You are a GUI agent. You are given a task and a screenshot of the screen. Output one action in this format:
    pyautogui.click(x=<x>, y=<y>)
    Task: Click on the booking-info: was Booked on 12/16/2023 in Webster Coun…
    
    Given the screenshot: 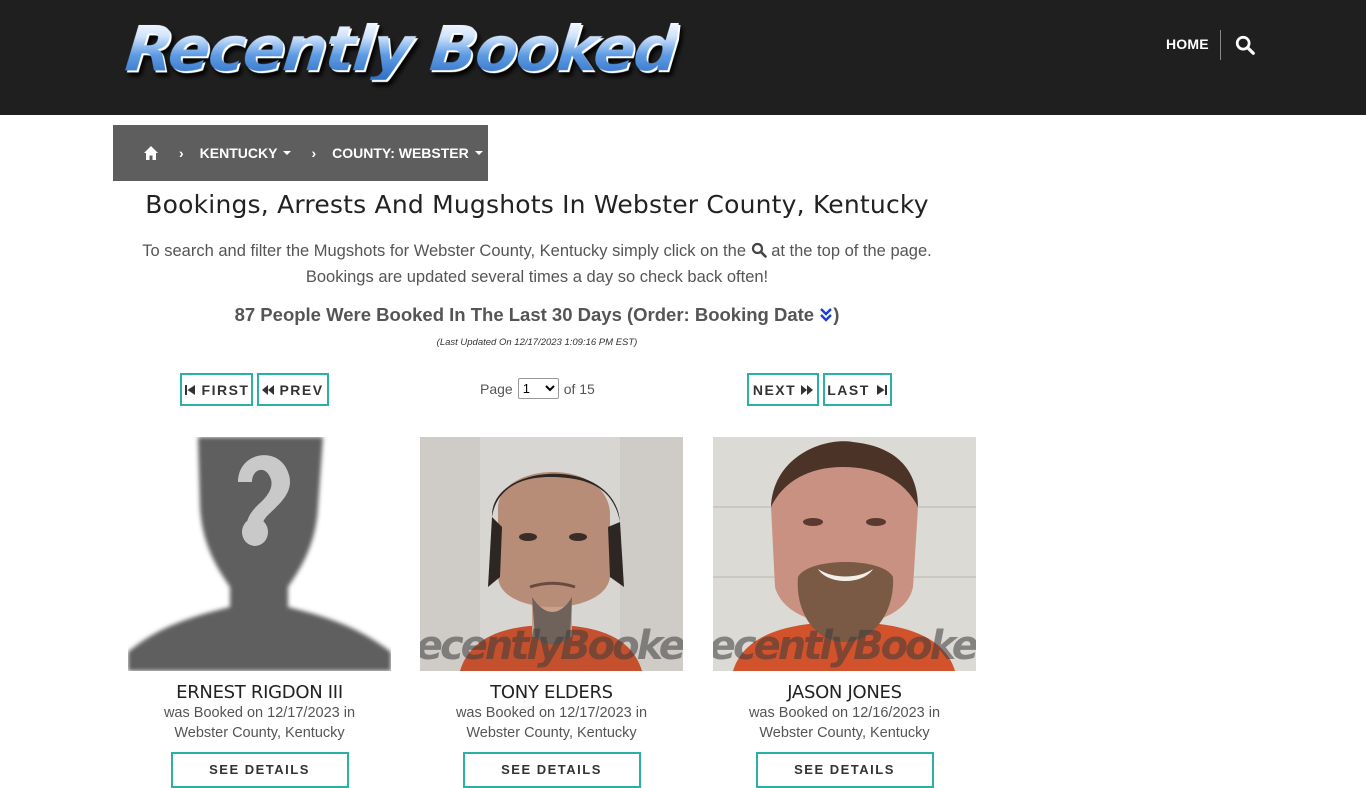 What is the action you would take?
    pyautogui.click(x=844, y=723)
    